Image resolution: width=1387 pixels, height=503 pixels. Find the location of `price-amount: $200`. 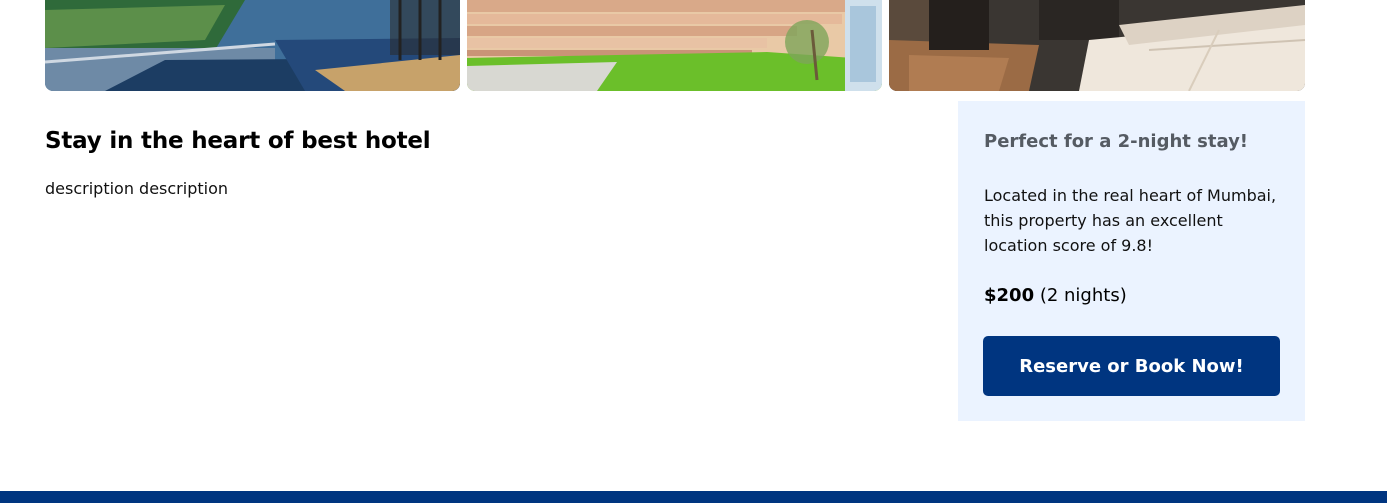

price-amount: $200 is located at coordinates (1009, 295).